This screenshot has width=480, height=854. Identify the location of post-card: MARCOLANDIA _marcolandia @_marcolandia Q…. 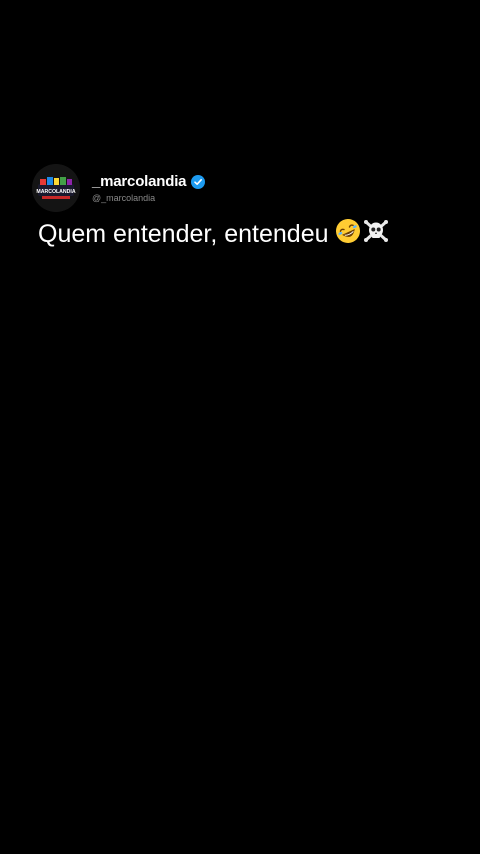
(242, 205).